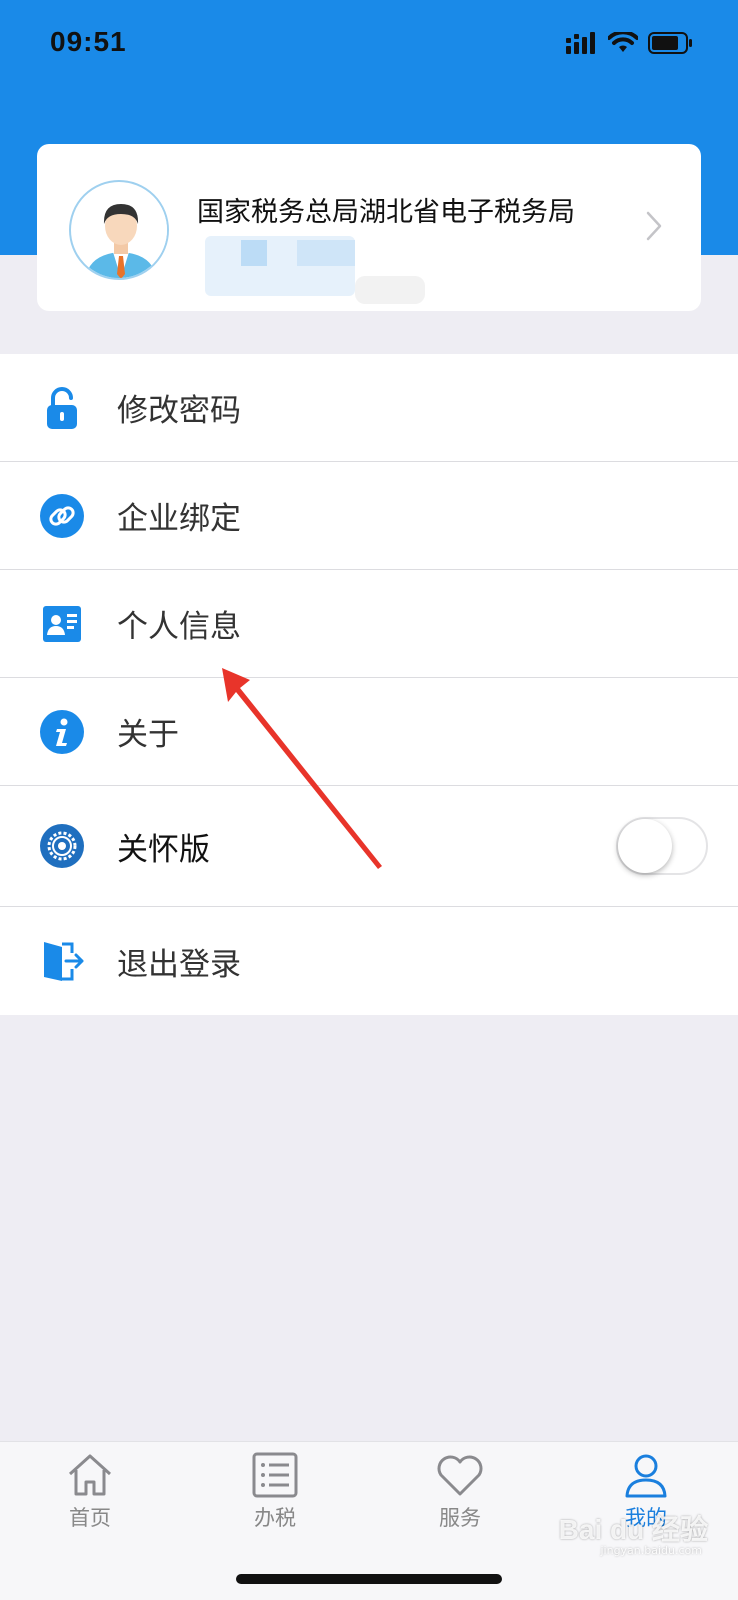 The image size is (738, 1600). Describe the element at coordinates (651, 1550) in the screenshot. I see `watermark-sub: jingyan.baidu.com` at that location.